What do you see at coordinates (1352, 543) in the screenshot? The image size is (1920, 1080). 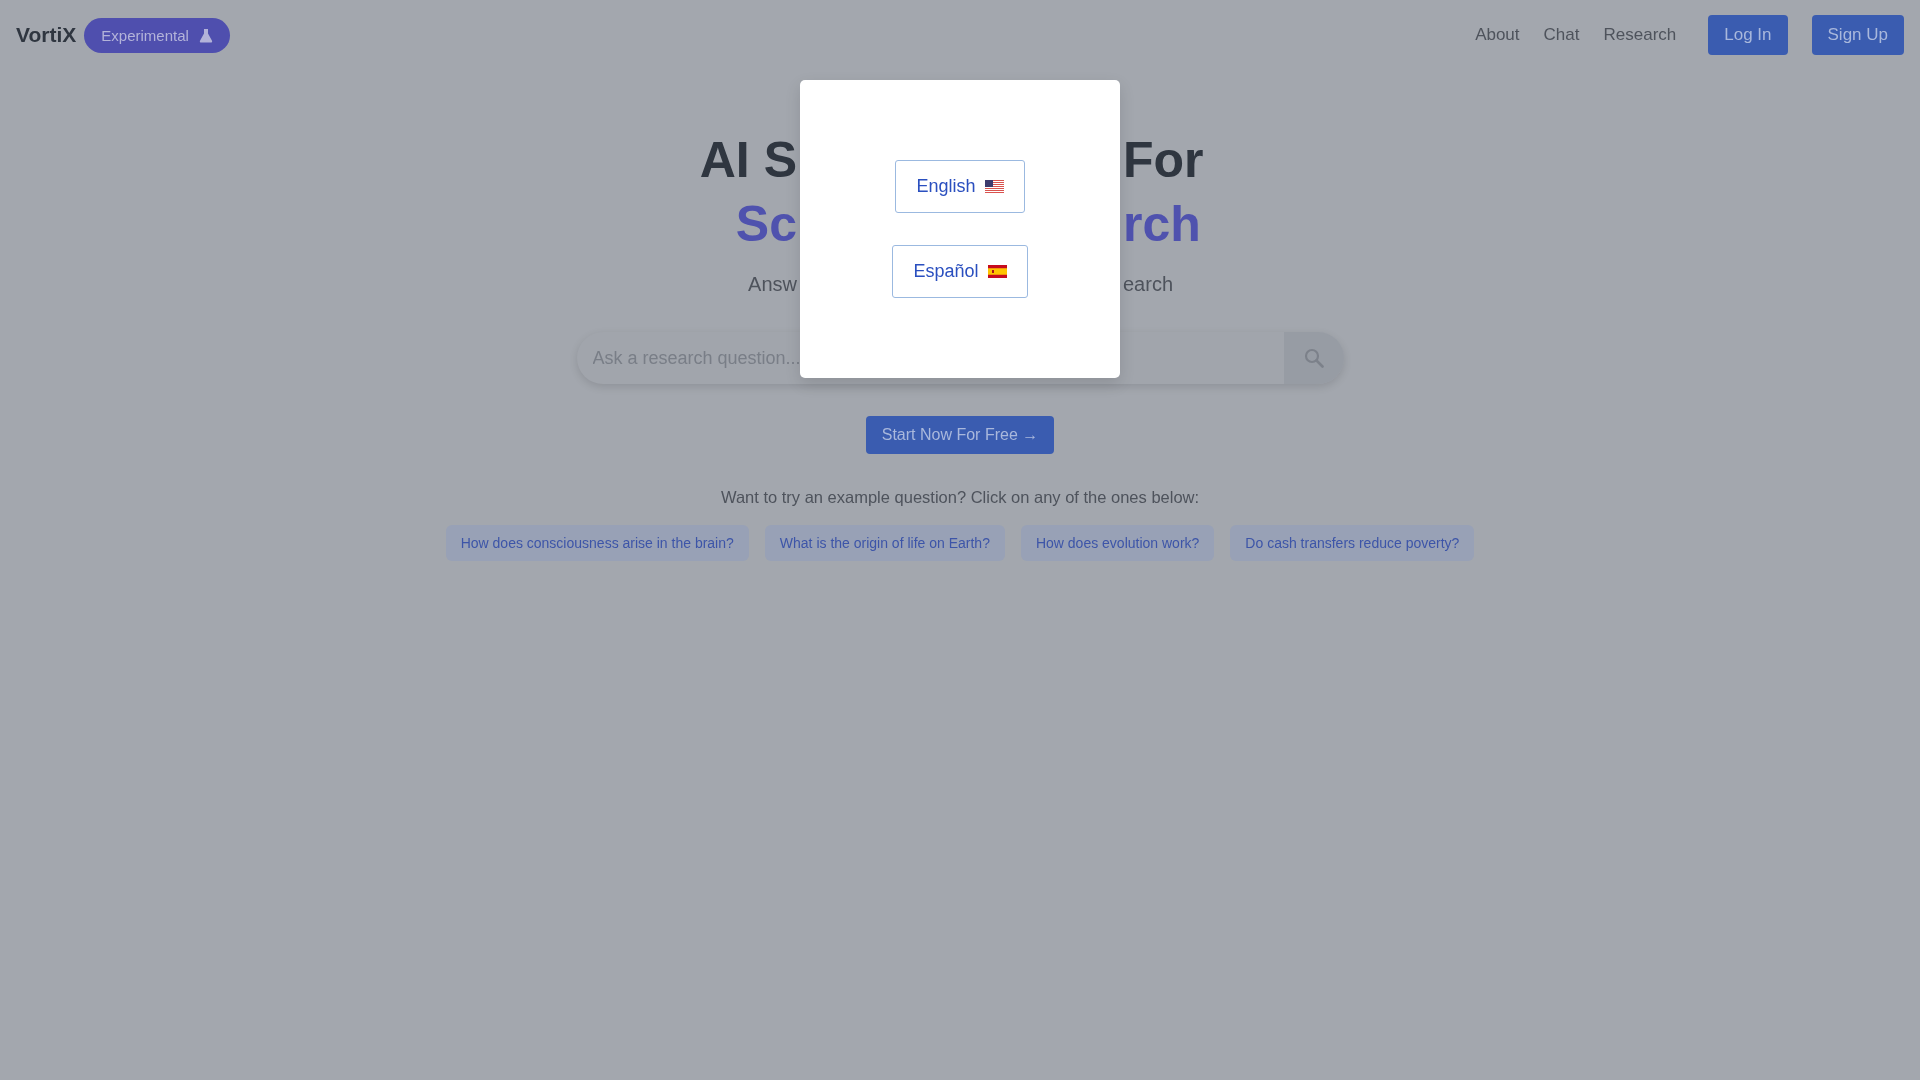 I see `example-question-button: Do cash transfers reduce poverty?` at bounding box center [1352, 543].